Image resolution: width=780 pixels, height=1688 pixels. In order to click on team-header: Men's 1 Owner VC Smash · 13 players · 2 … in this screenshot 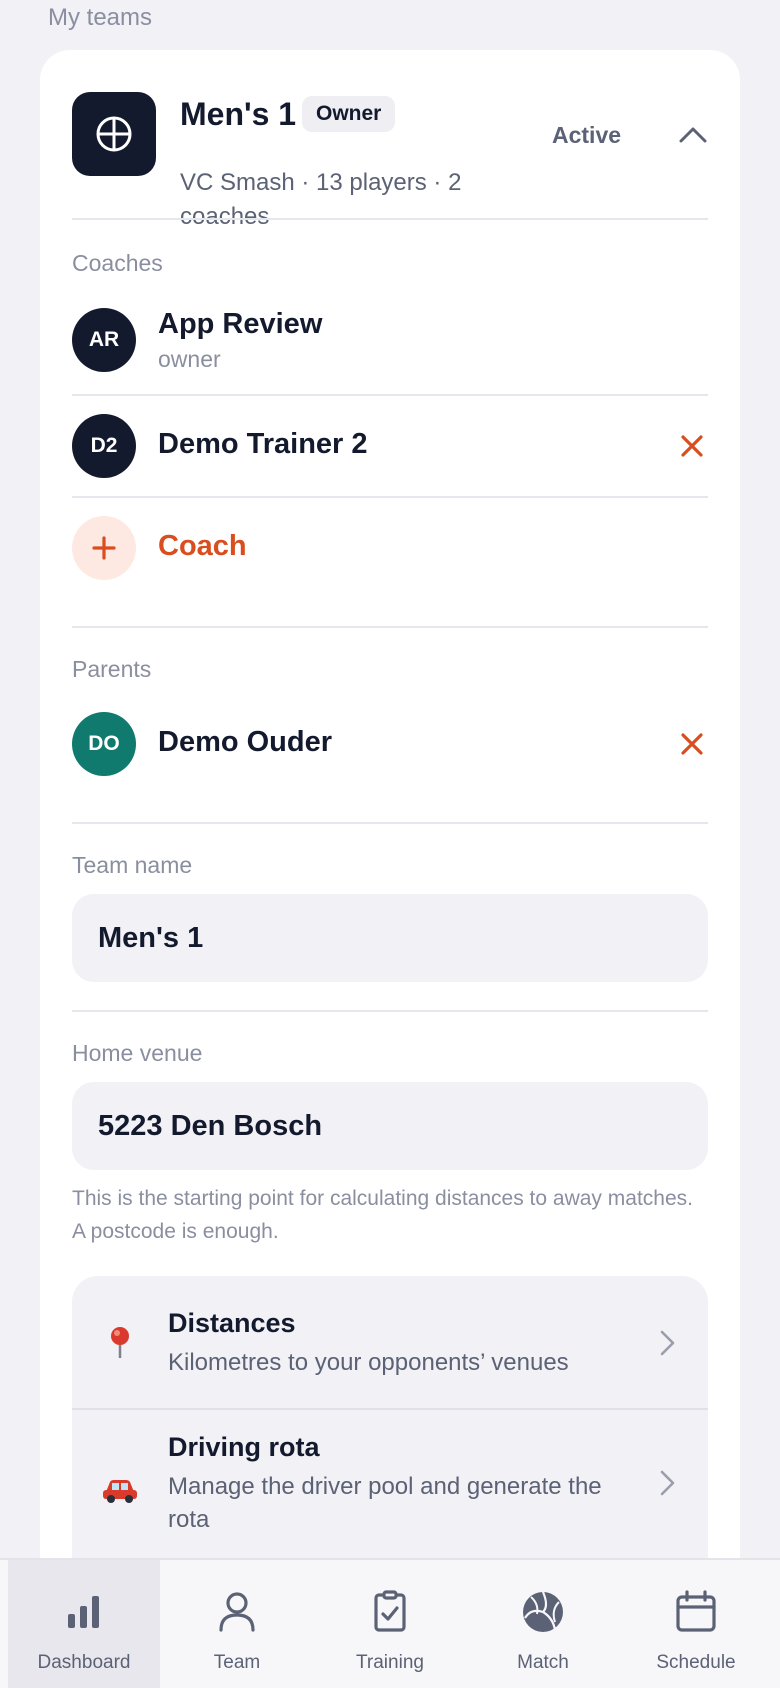, I will do `click(390, 161)`.